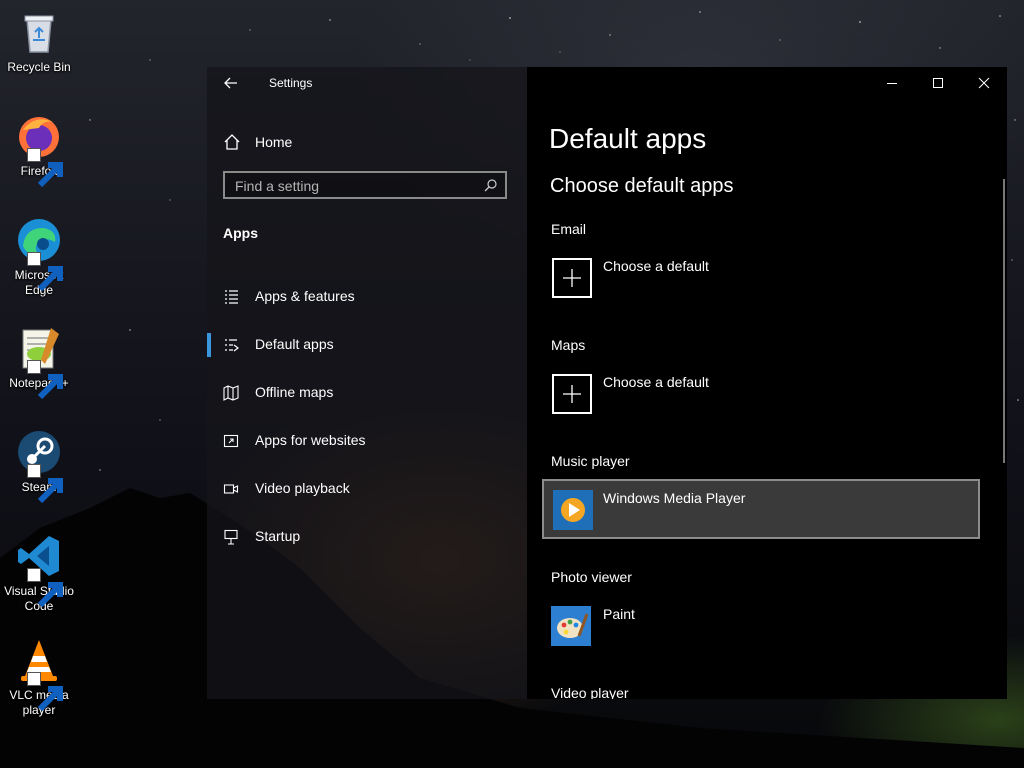  Describe the element at coordinates (367, 393) in the screenshot. I see `nav-item-offline-maps: Offline maps` at that location.